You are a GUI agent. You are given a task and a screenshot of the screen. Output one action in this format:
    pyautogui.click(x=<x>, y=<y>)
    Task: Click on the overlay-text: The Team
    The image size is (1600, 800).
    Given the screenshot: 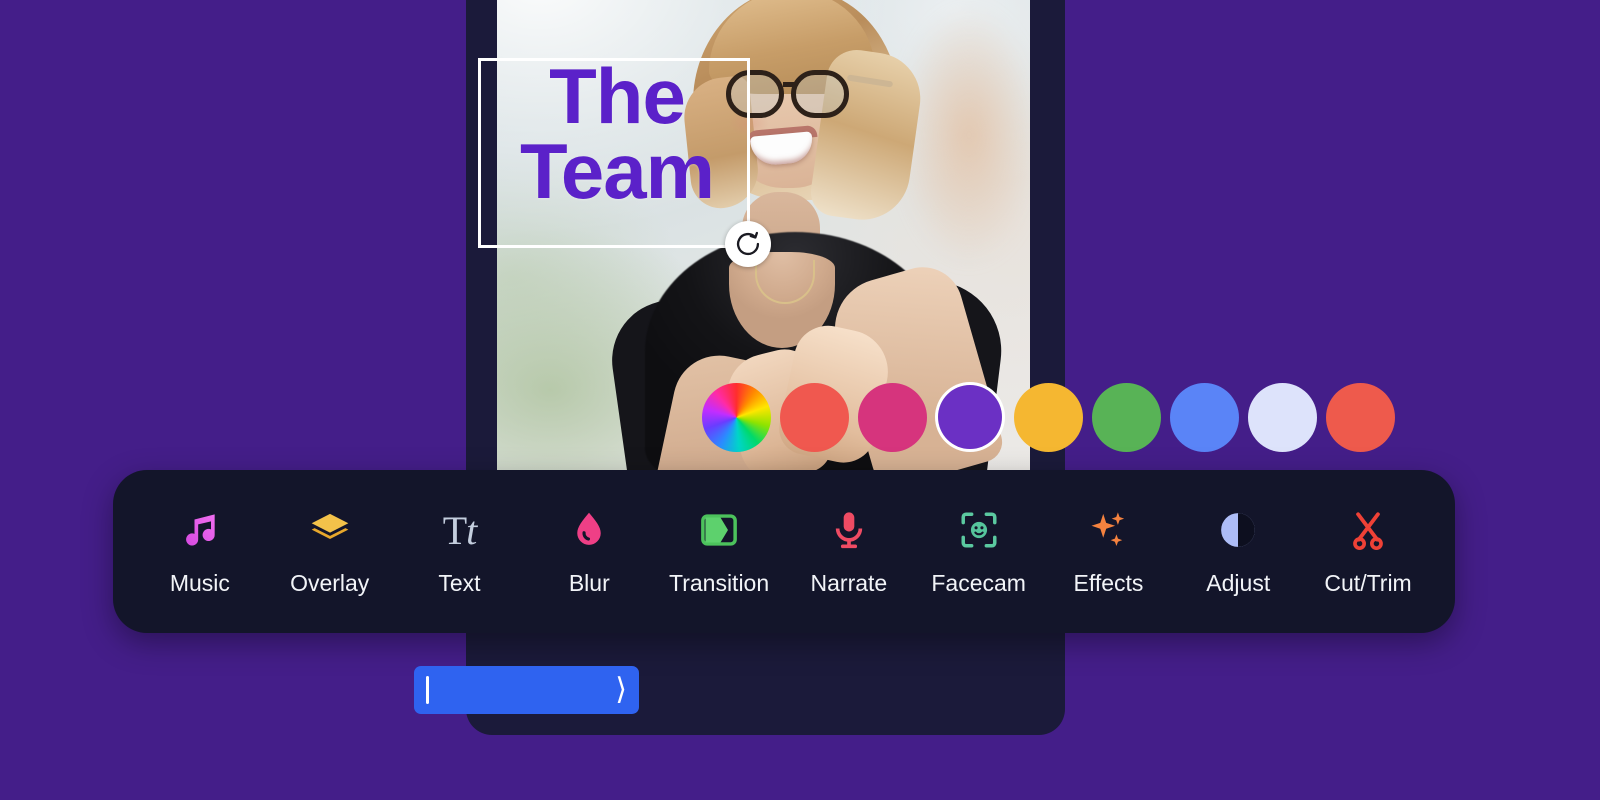 What is the action you would take?
    pyautogui.click(x=617, y=133)
    